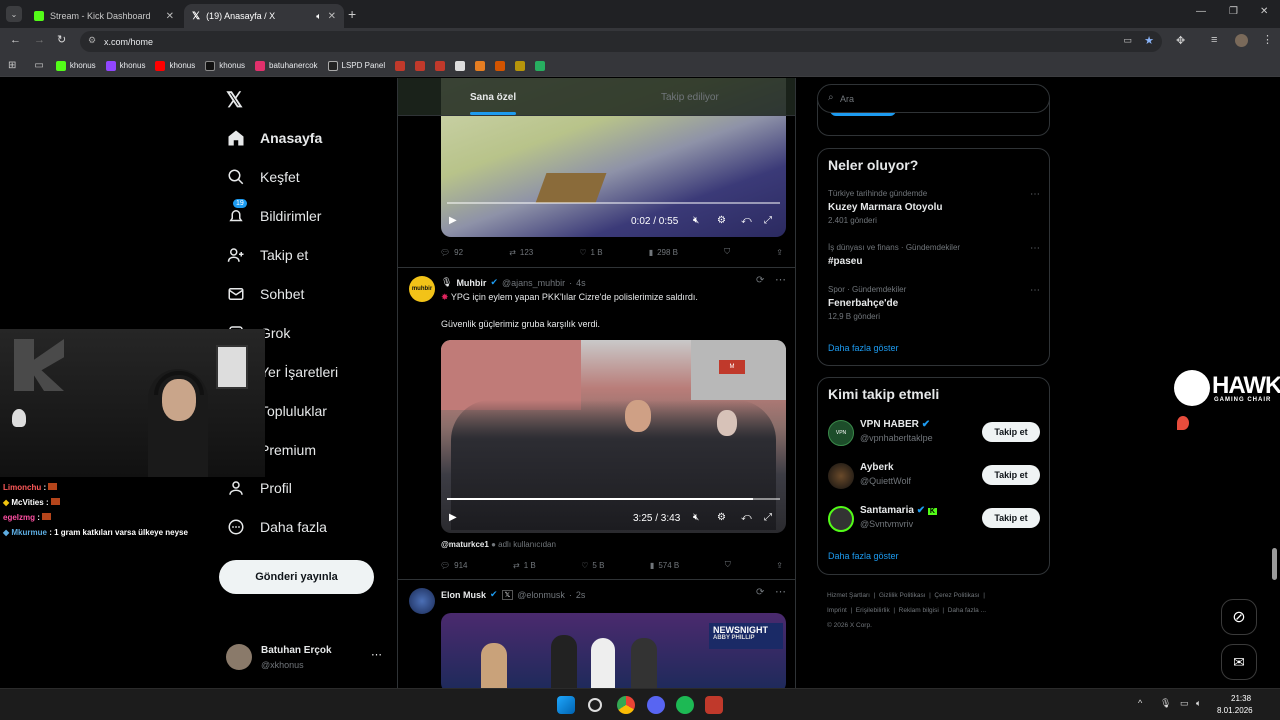  What do you see at coordinates (592, 565) in the screenshot?
I see `like-button: ♡ 5 B` at bounding box center [592, 565].